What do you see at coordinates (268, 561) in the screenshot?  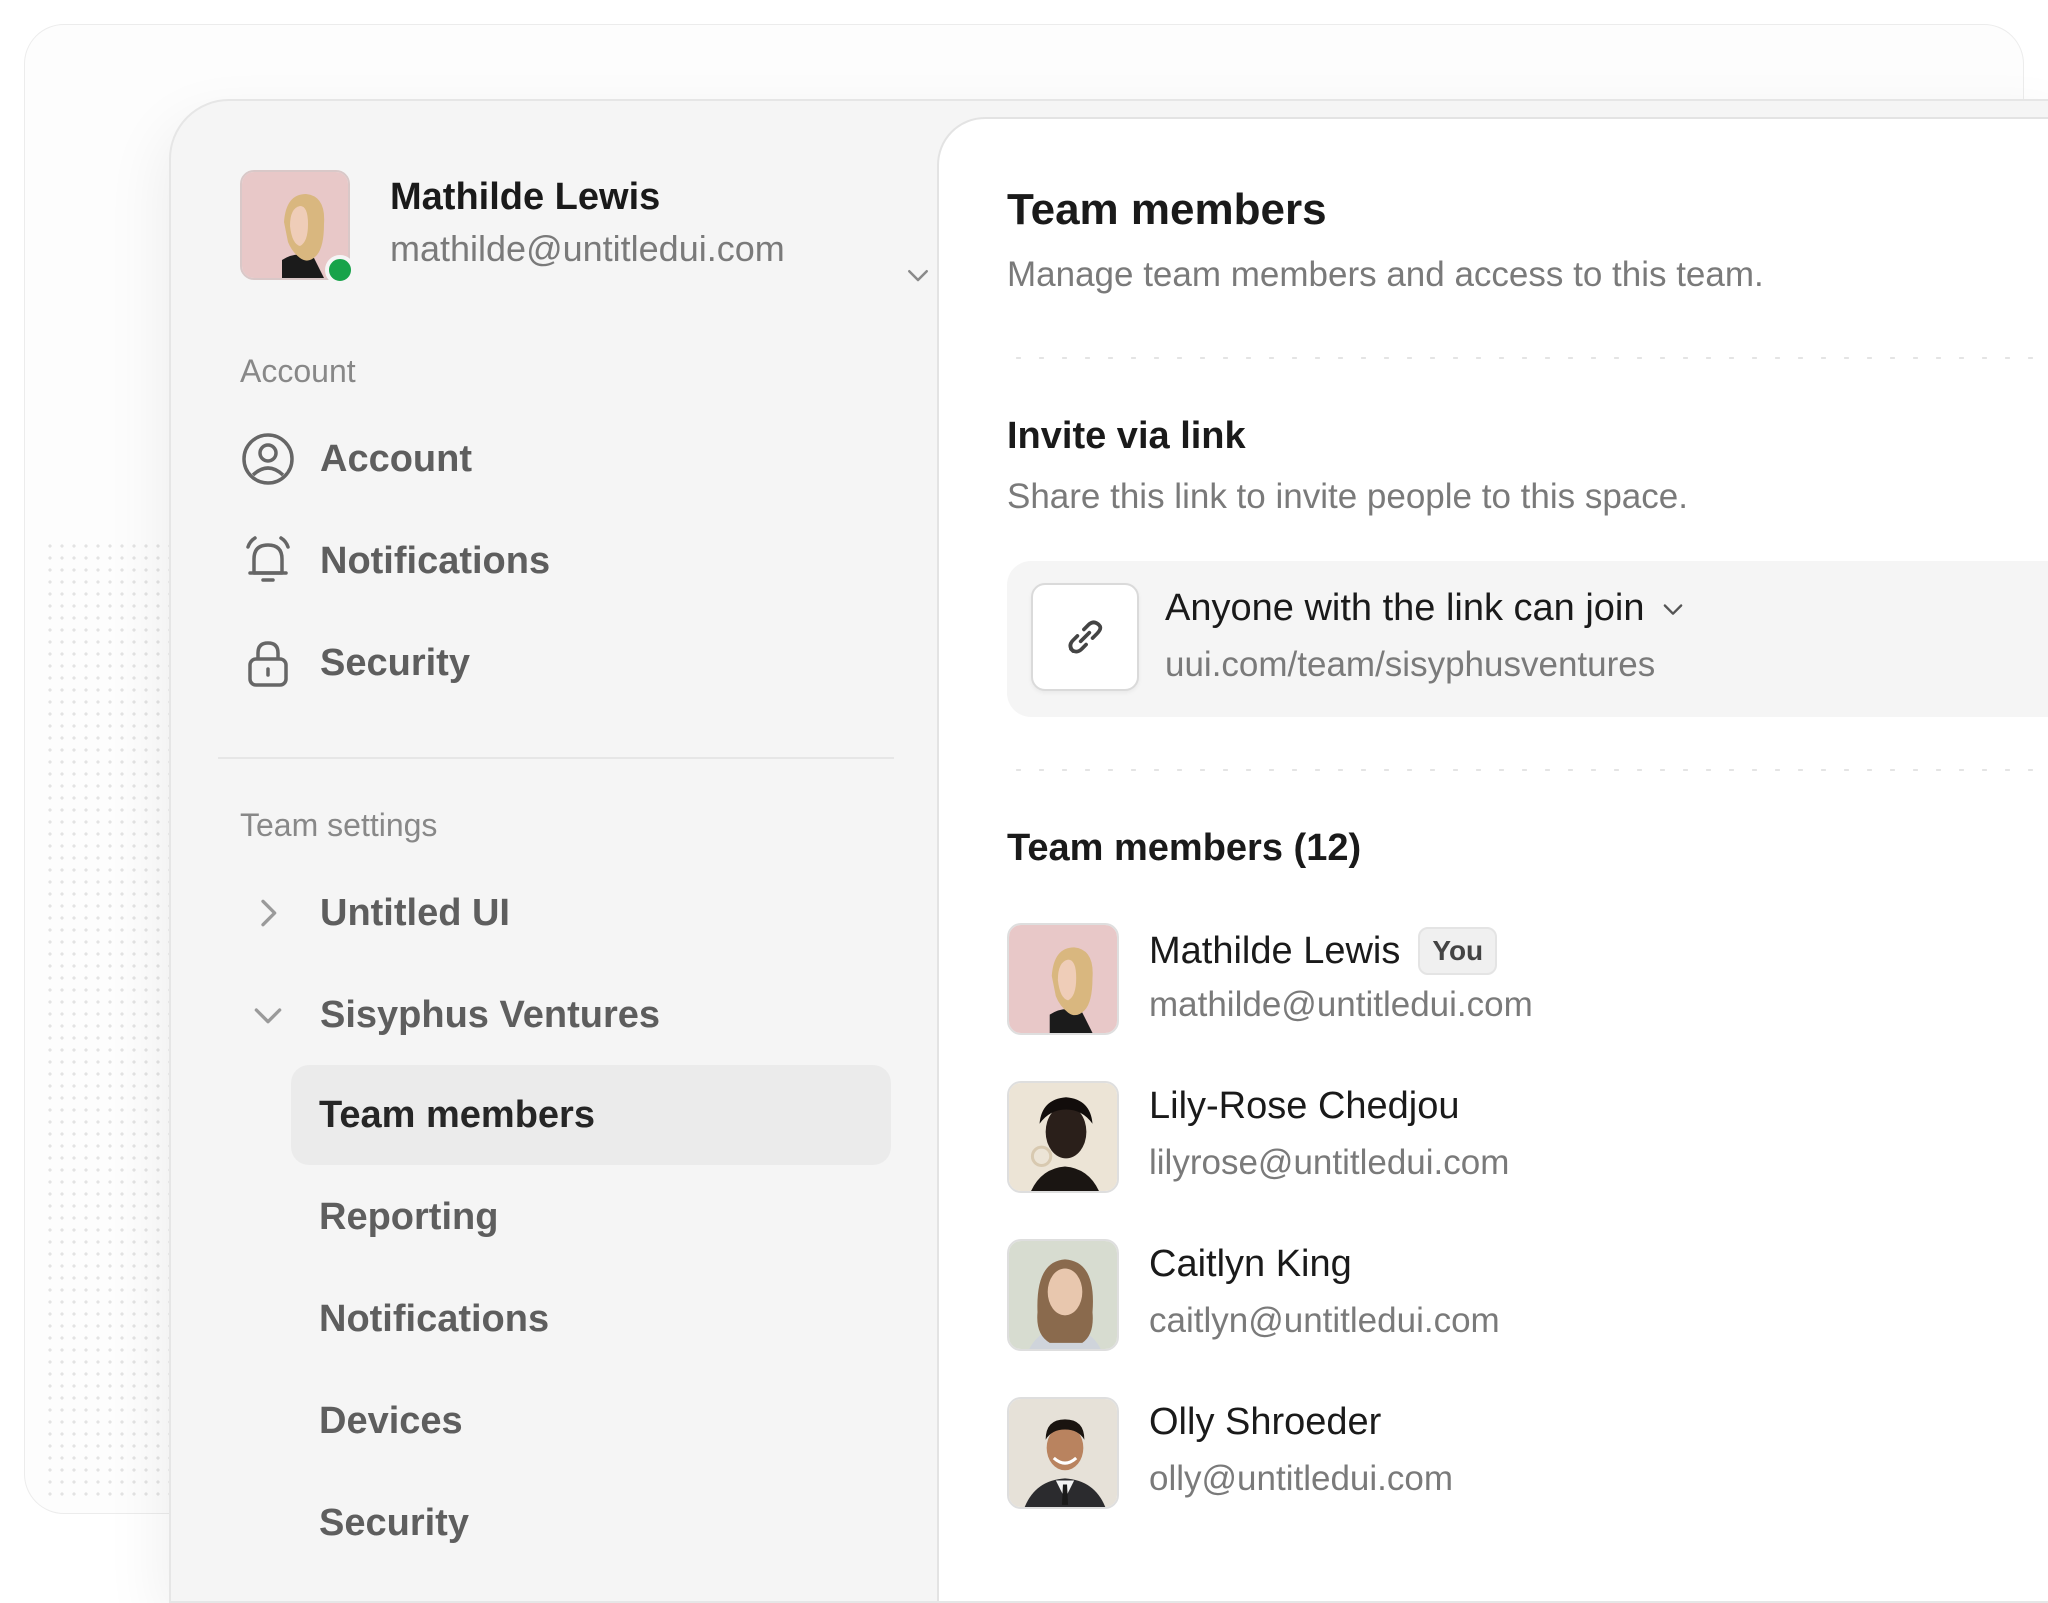 I see `bell-icon` at bounding box center [268, 561].